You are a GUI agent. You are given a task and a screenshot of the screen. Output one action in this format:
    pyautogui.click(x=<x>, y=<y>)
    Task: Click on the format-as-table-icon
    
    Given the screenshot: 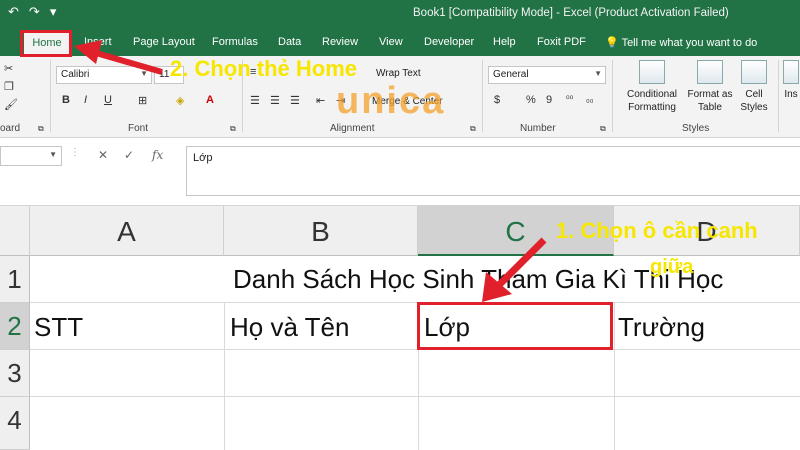 What is the action you would take?
    pyautogui.click(x=710, y=72)
    